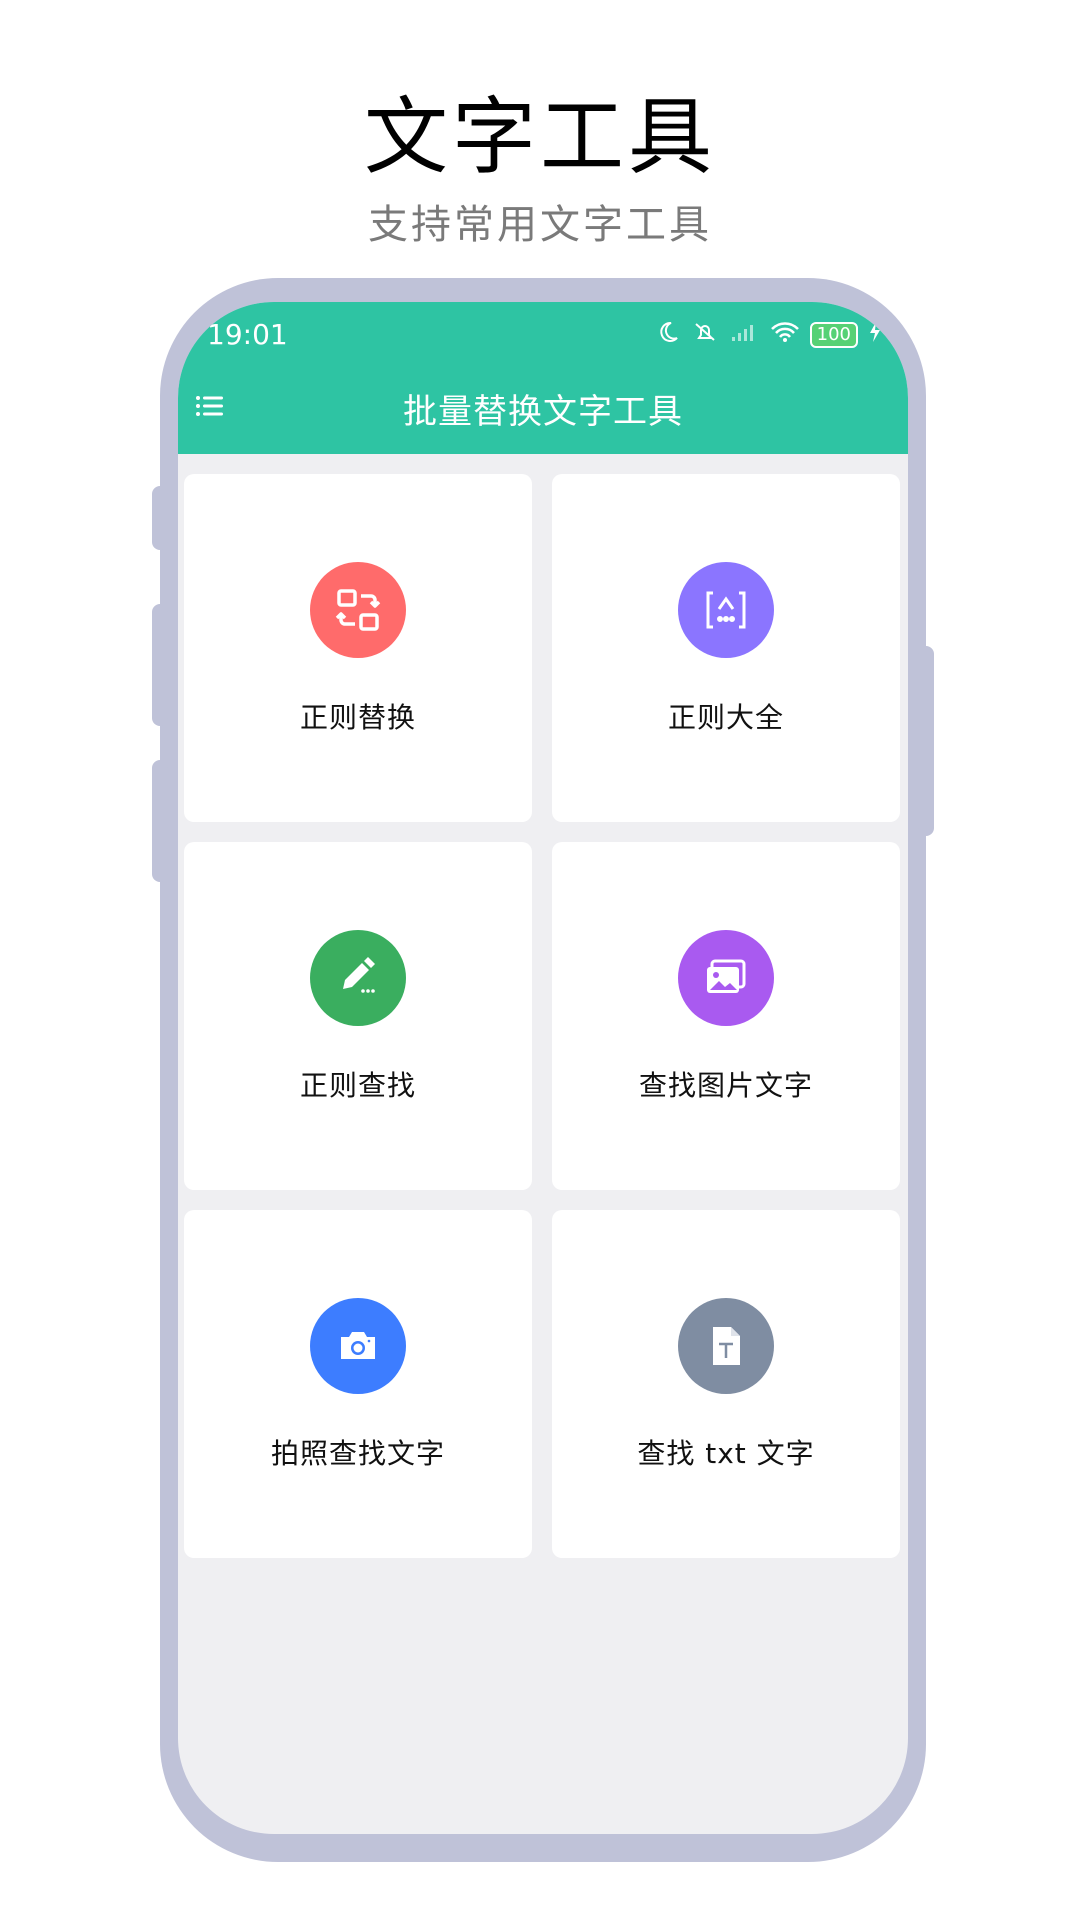 This screenshot has height=1920, width=1080. Describe the element at coordinates (833, 335) in the screenshot. I see `battery-icon: 100` at that location.